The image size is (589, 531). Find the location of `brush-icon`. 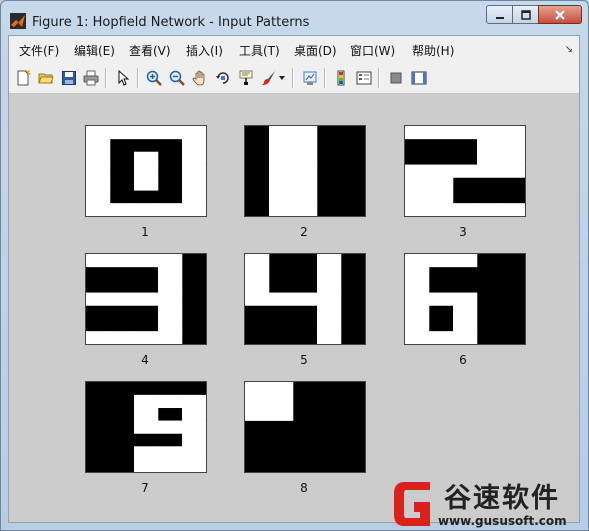

brush-icon is located at coordinates (269, 78).